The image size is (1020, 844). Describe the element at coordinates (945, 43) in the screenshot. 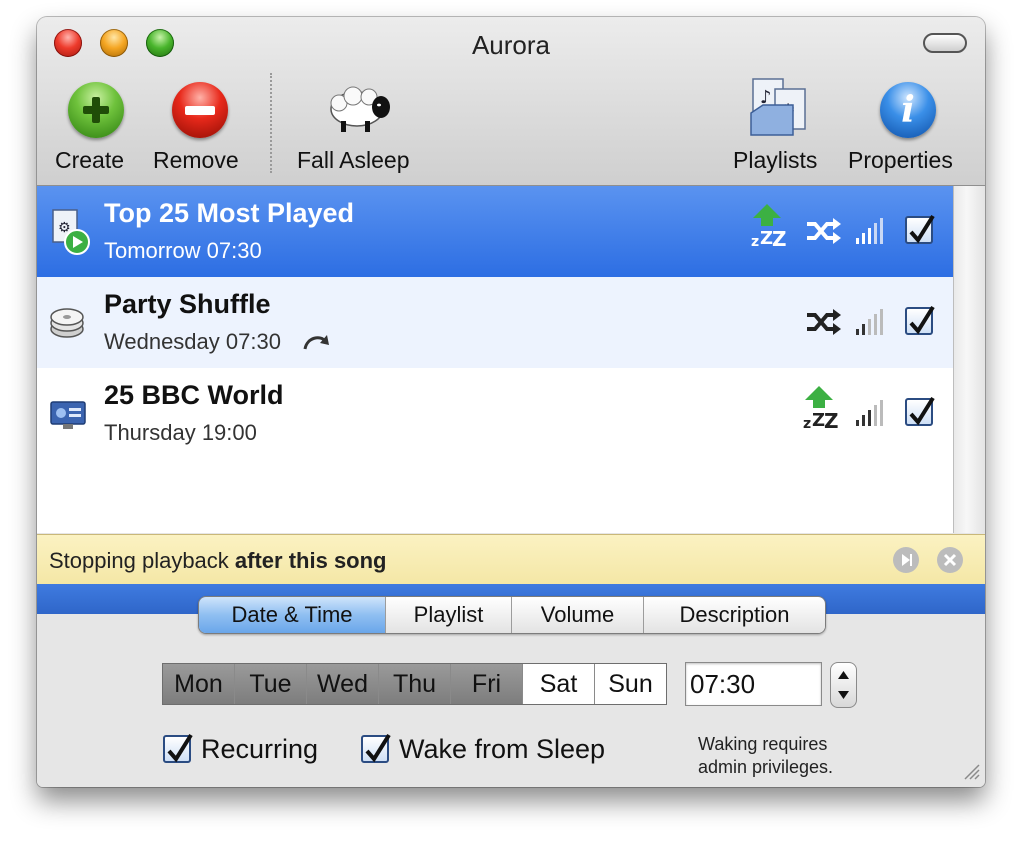

I see `toolbar-toggle-button` at that location.